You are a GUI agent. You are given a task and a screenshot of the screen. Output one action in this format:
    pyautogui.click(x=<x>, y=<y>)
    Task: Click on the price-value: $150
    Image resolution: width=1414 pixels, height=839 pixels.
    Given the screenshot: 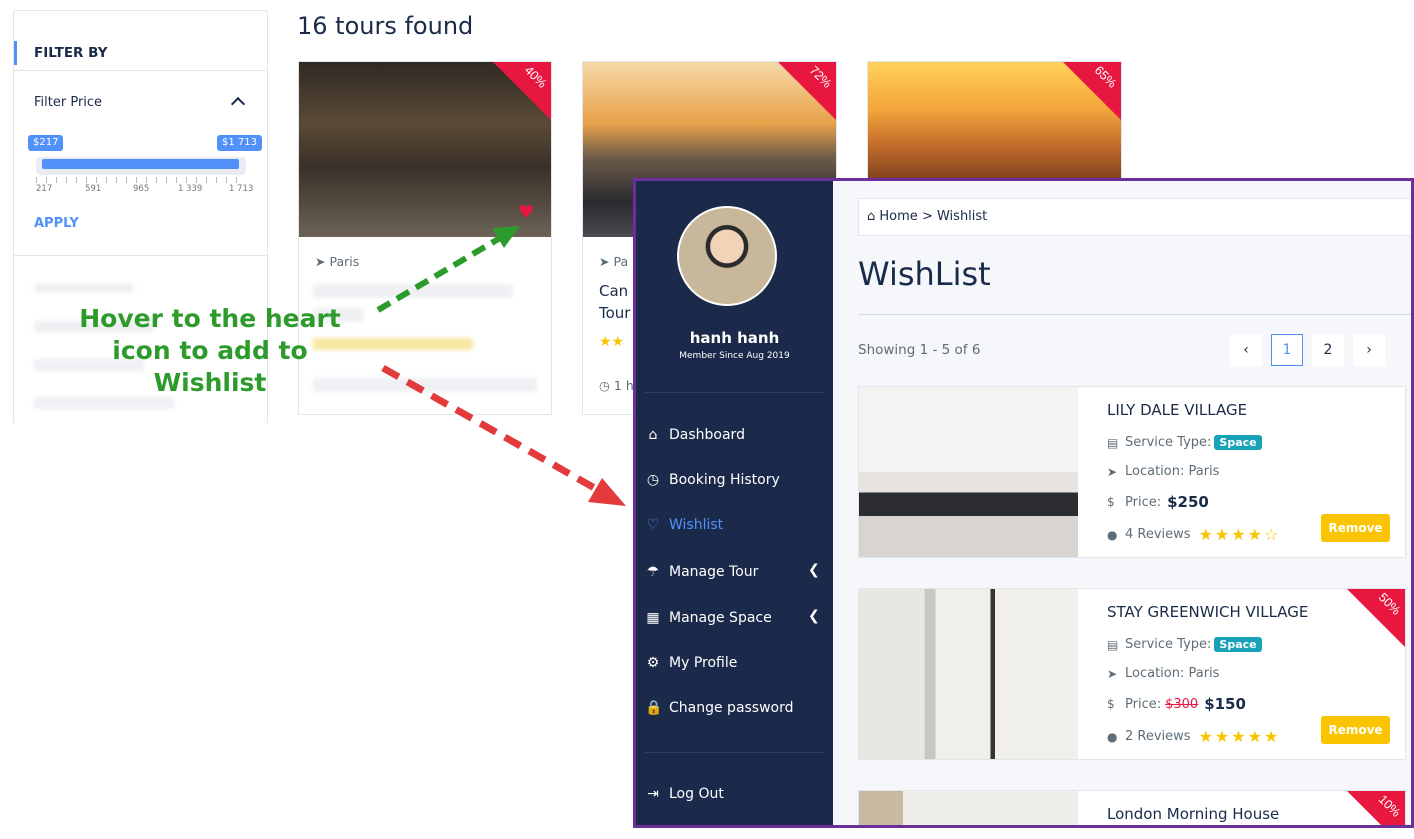 What is the action you would take?
    pyautogui.click(x=1225, y=704)
    